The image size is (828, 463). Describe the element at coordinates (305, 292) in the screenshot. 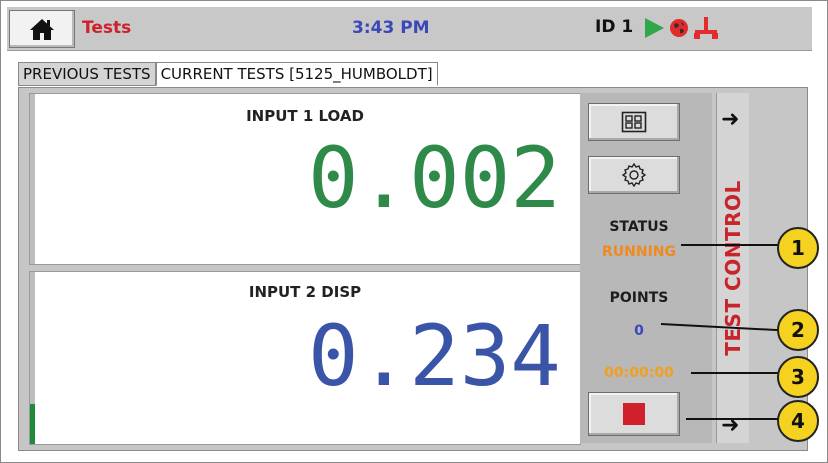

I see `input-2-label: INPUT 2 DISP` at that location.